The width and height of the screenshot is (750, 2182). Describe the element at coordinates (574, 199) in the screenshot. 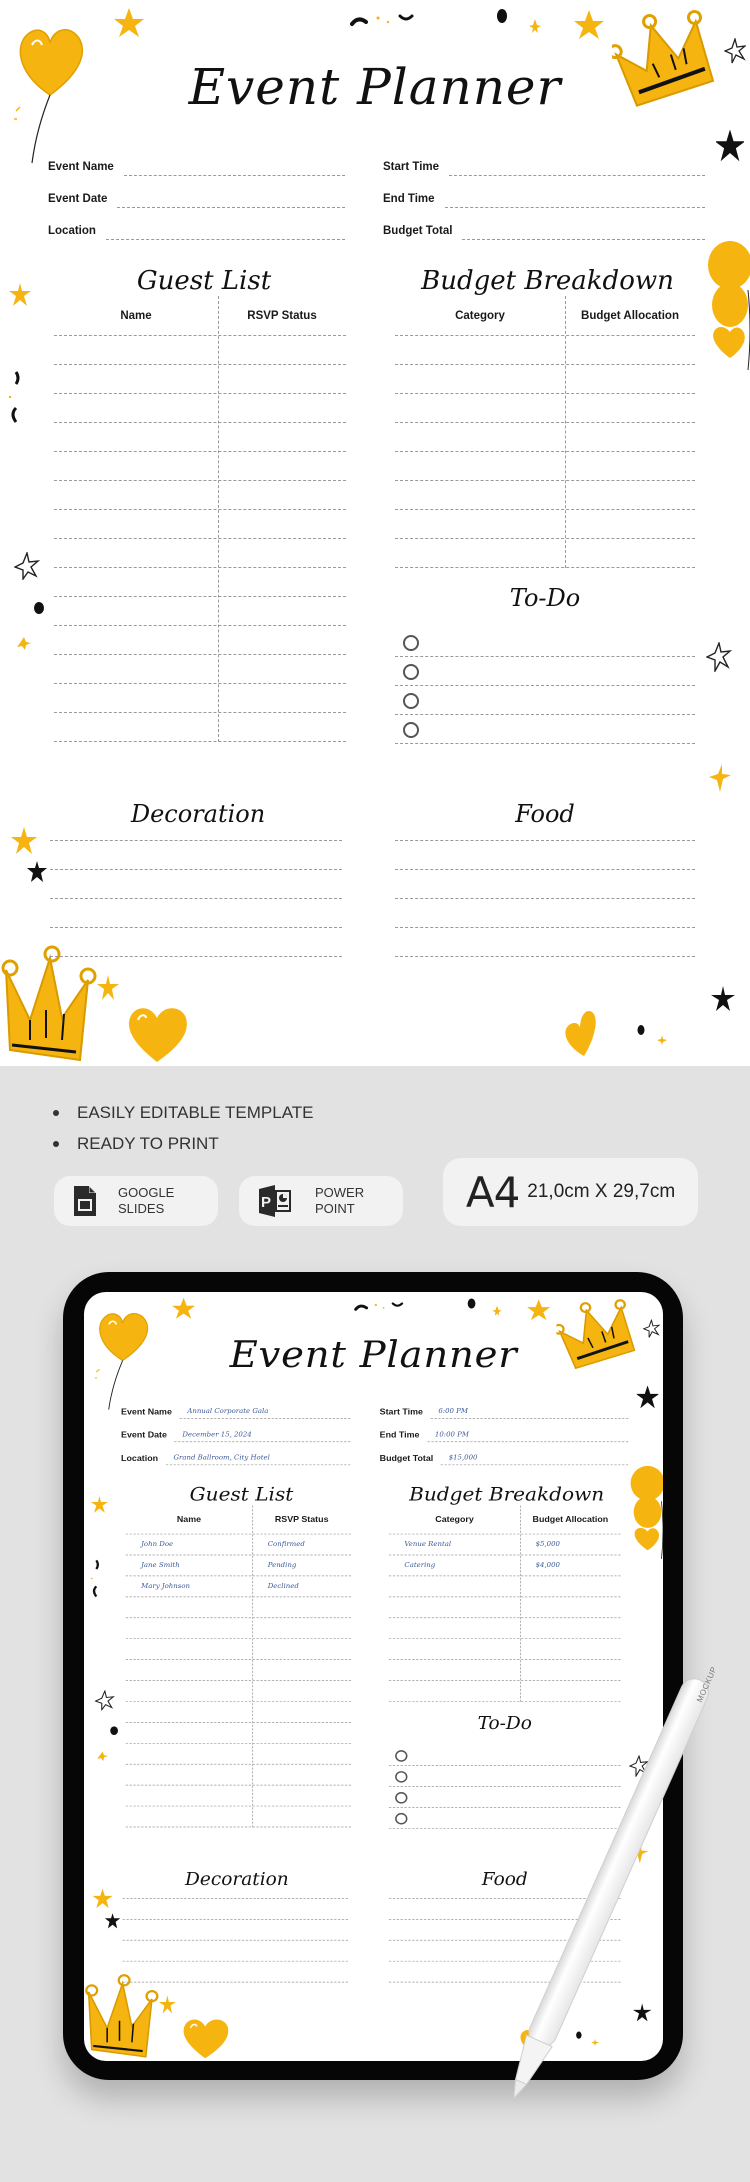

I see `end-time-value` at that location.